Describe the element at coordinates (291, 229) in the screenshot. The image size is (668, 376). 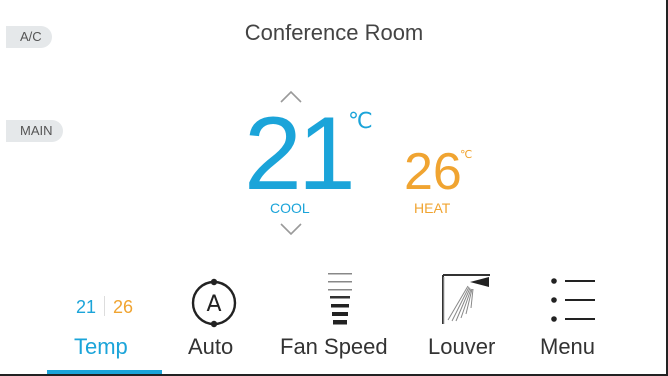
I see `chevron-down-icon` at that location.